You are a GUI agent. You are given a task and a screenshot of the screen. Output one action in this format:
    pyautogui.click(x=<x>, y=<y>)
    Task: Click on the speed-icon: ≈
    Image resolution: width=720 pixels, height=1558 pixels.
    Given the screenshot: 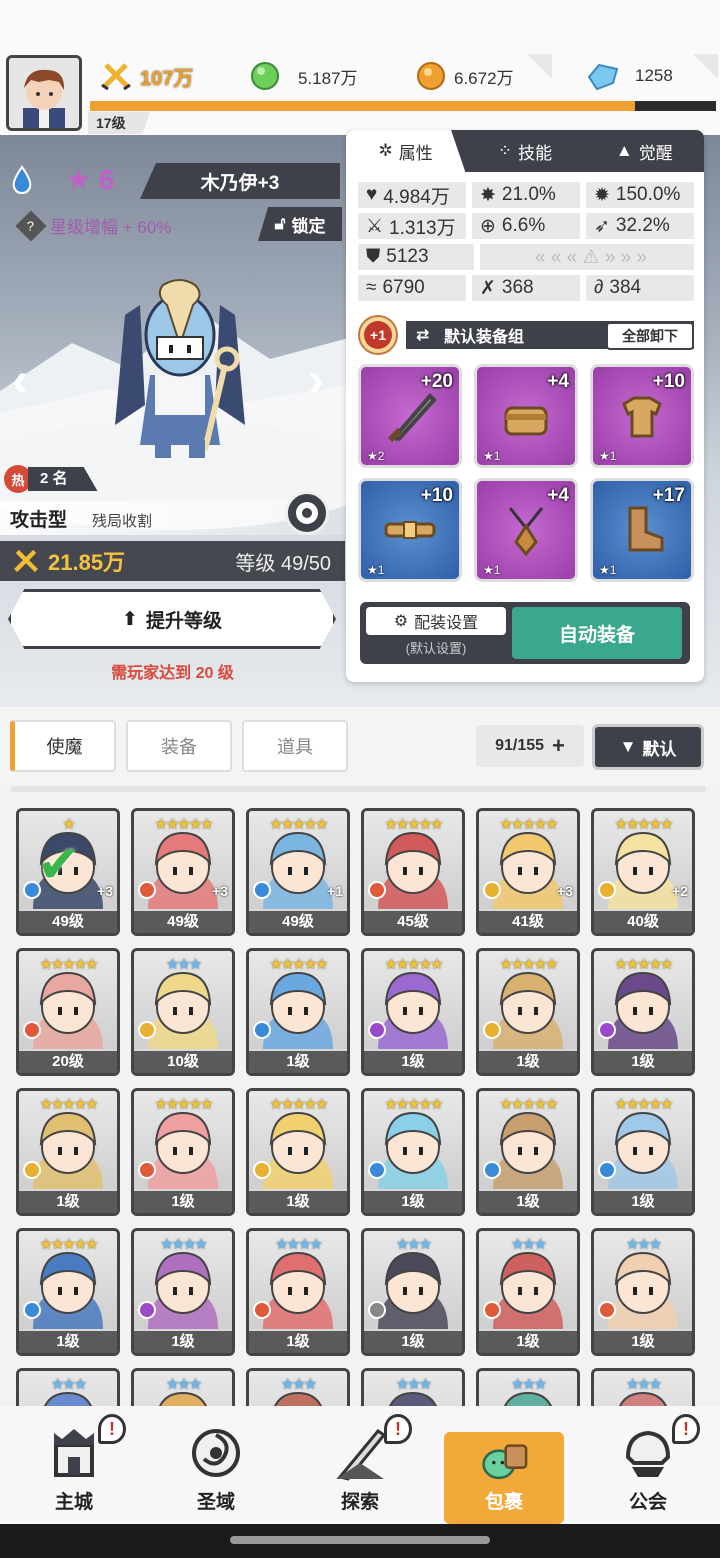 What is the action you would take?
    pyautogui.click(x=371, y=287)
    